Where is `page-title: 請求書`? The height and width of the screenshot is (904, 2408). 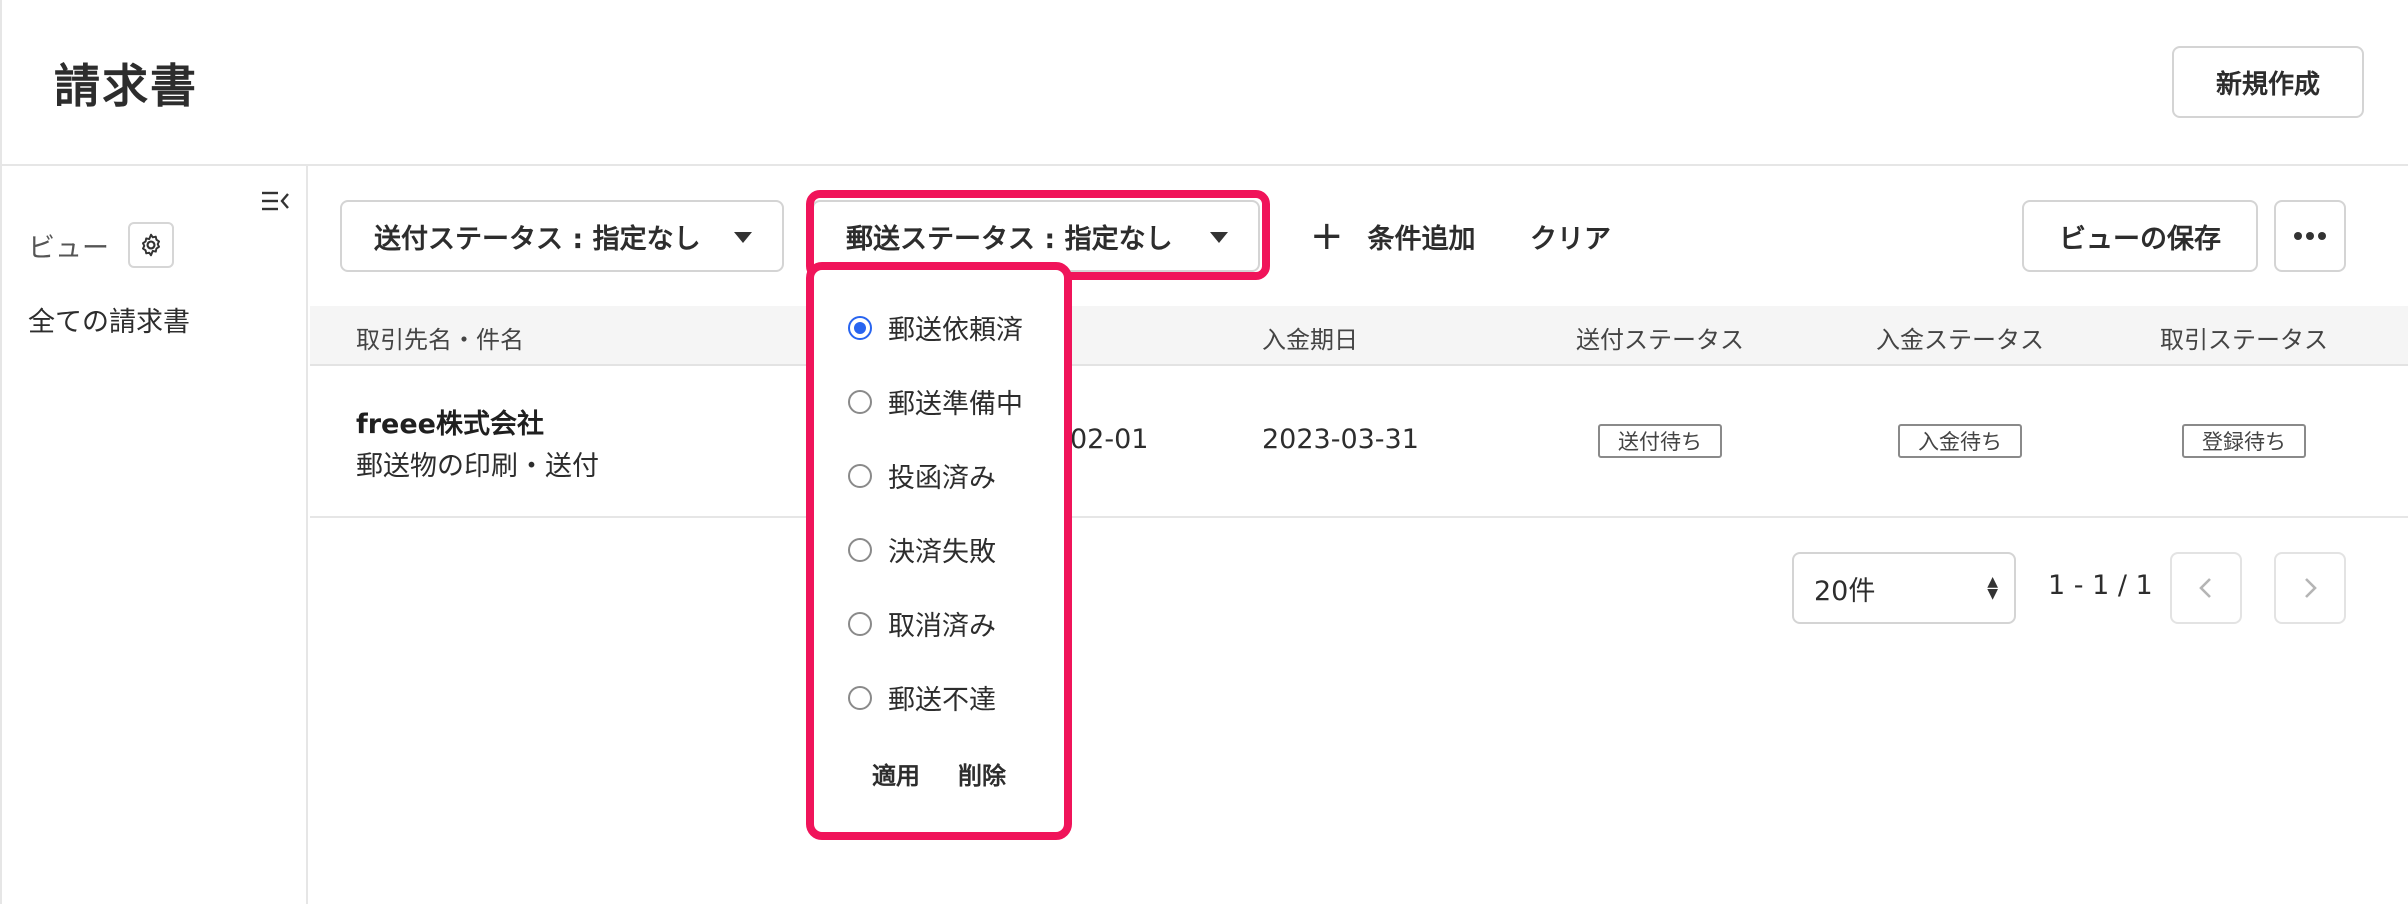
page-title: 請求書 is located at coordinates (126, 86).